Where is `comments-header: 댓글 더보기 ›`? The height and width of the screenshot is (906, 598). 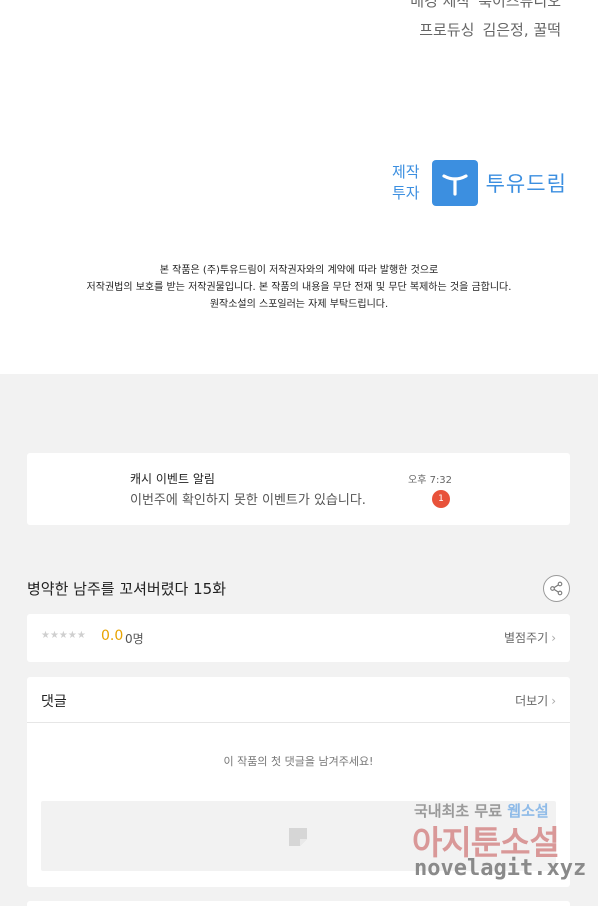 comments-header: 댓글 더보기 › is located at coordinates (298, 700).